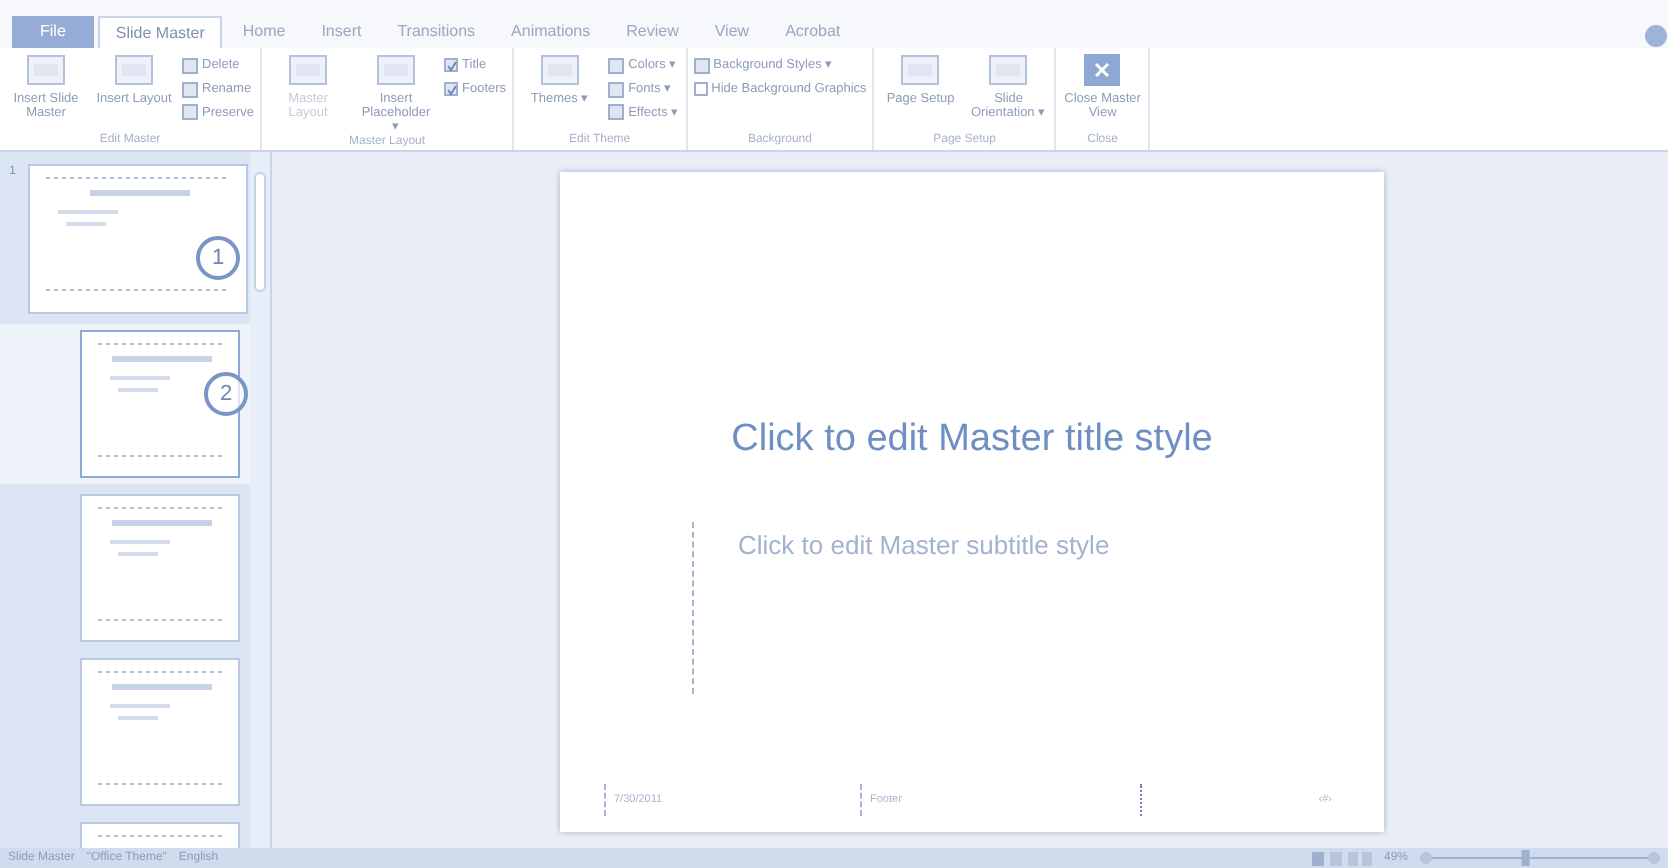 This screenshot has height=868, width=1668. I want to click on ribbon-tab: Animations, so click(551, 32).